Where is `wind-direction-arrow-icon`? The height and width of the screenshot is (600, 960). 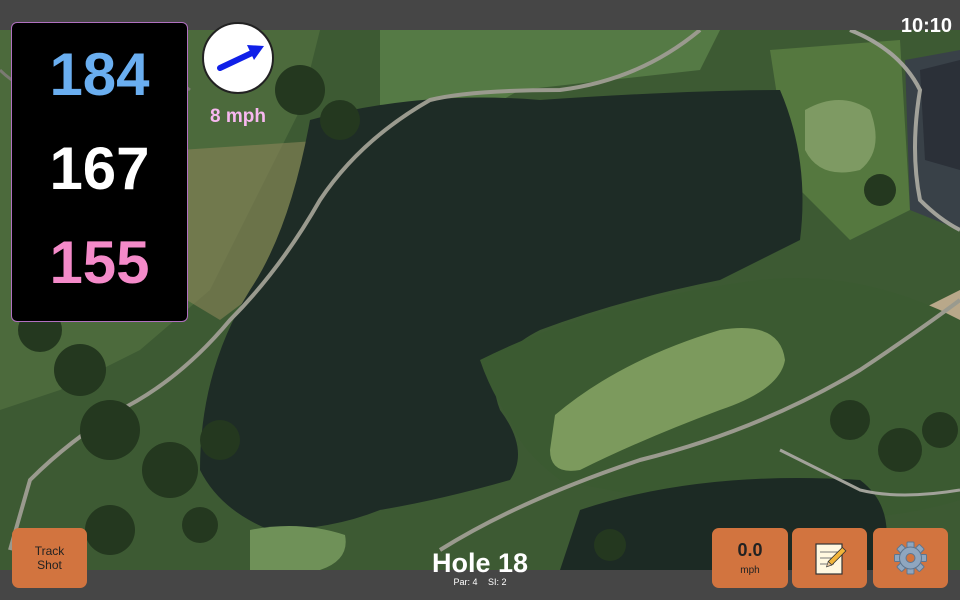 wind-direction-arrow-icon is located at coordinates (240, 58).